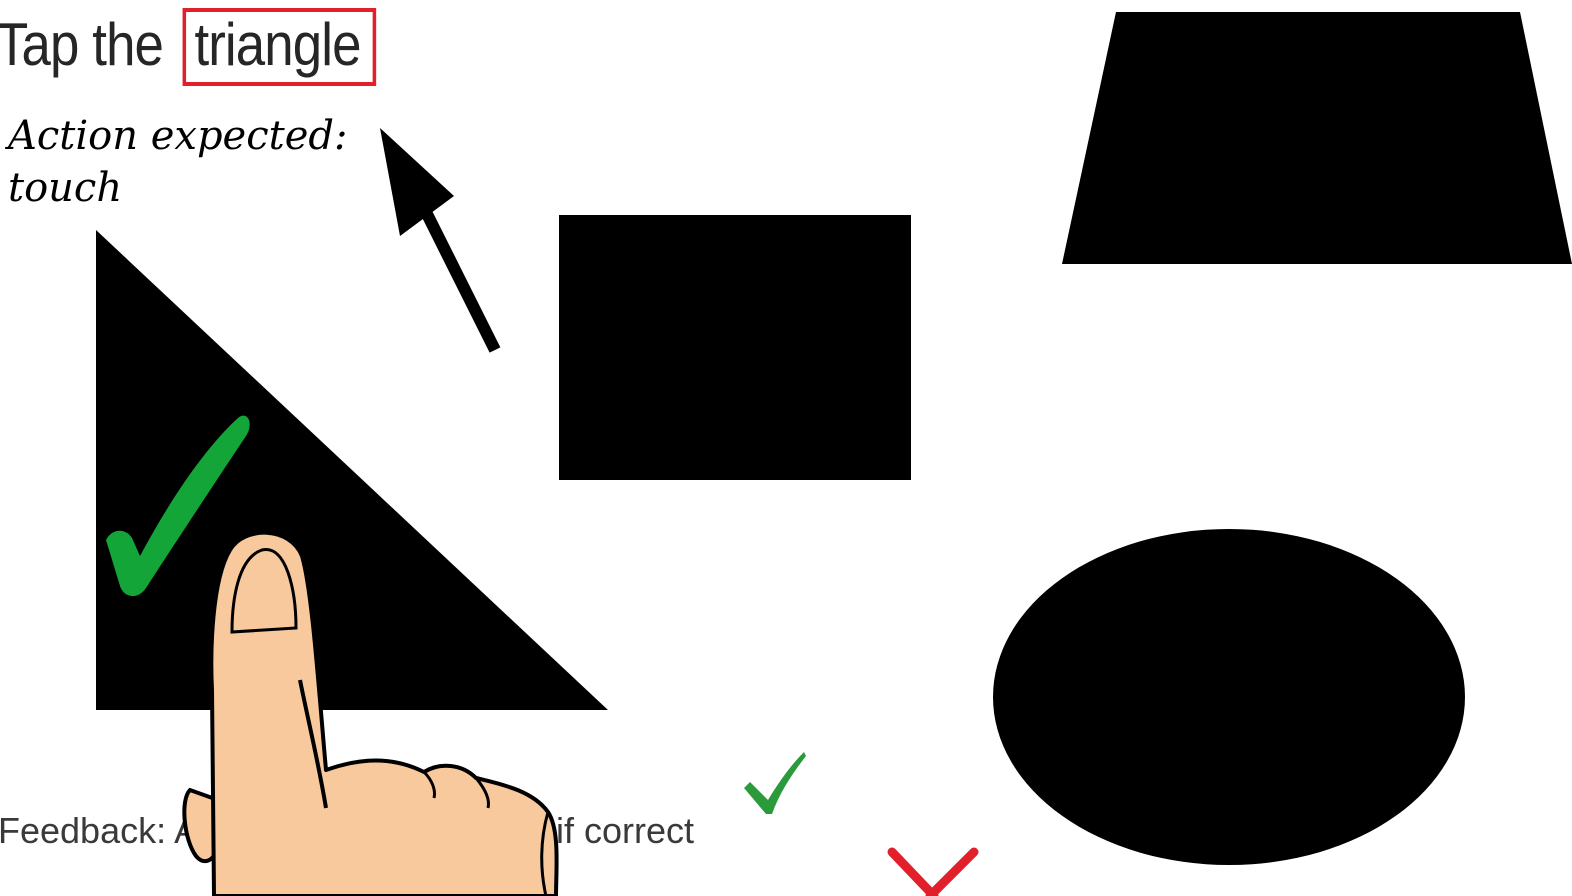 This screenshot has width=1572, height=896. What do you see at coordinates (775, 783) in the screenshot?
I see `small-checkmark-icon` at bounding box center [775, 783].